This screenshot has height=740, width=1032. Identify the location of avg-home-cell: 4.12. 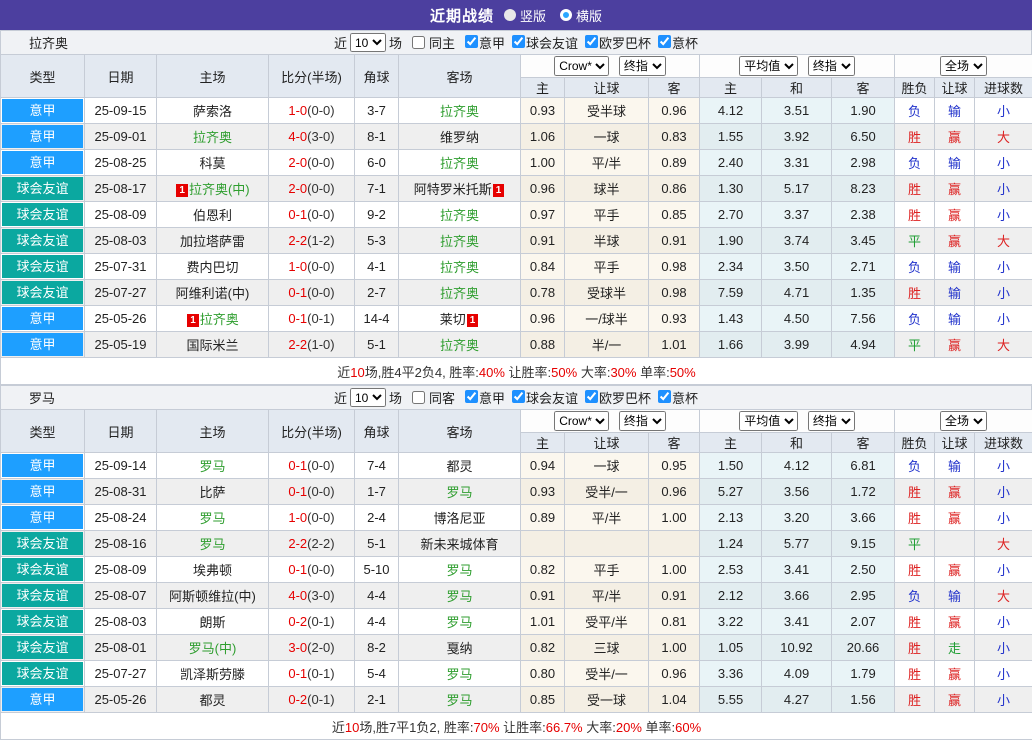
(731, 111).